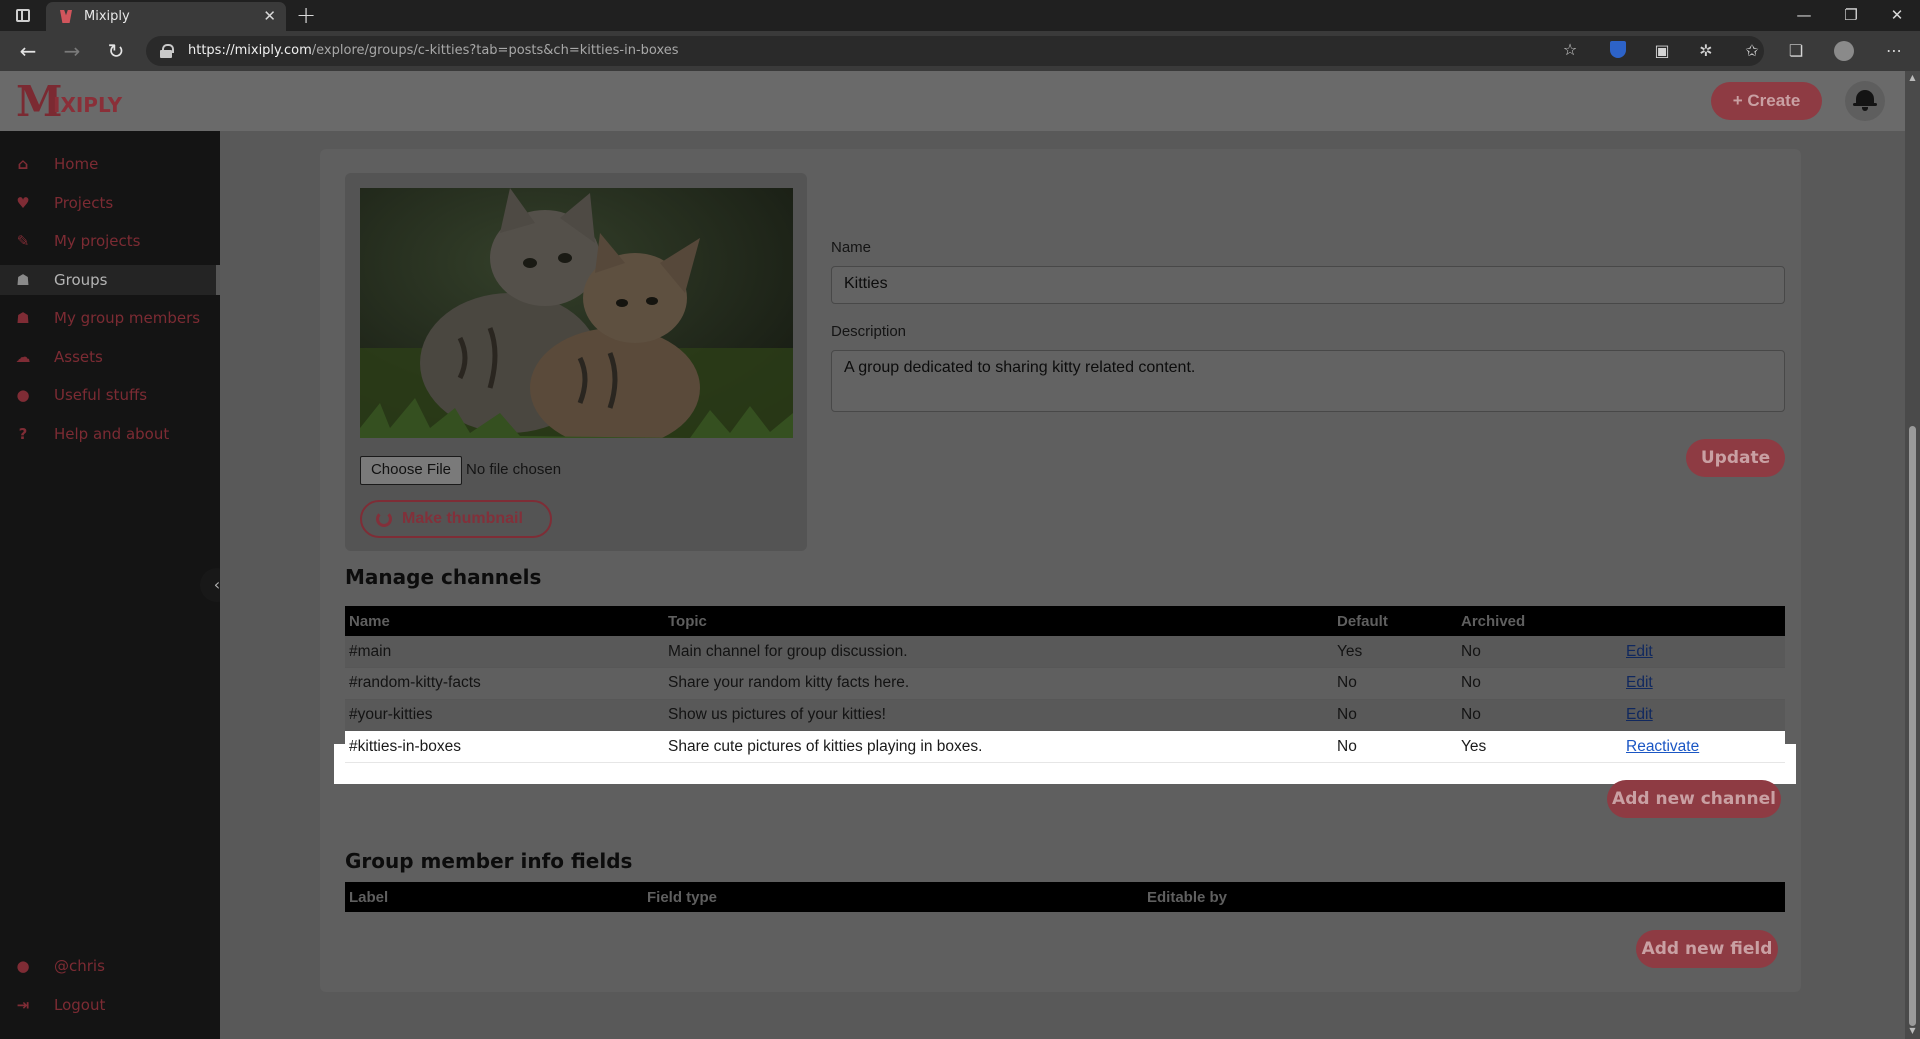  I want to click on add-favorite-icon: ☆, so click(1570, 50).